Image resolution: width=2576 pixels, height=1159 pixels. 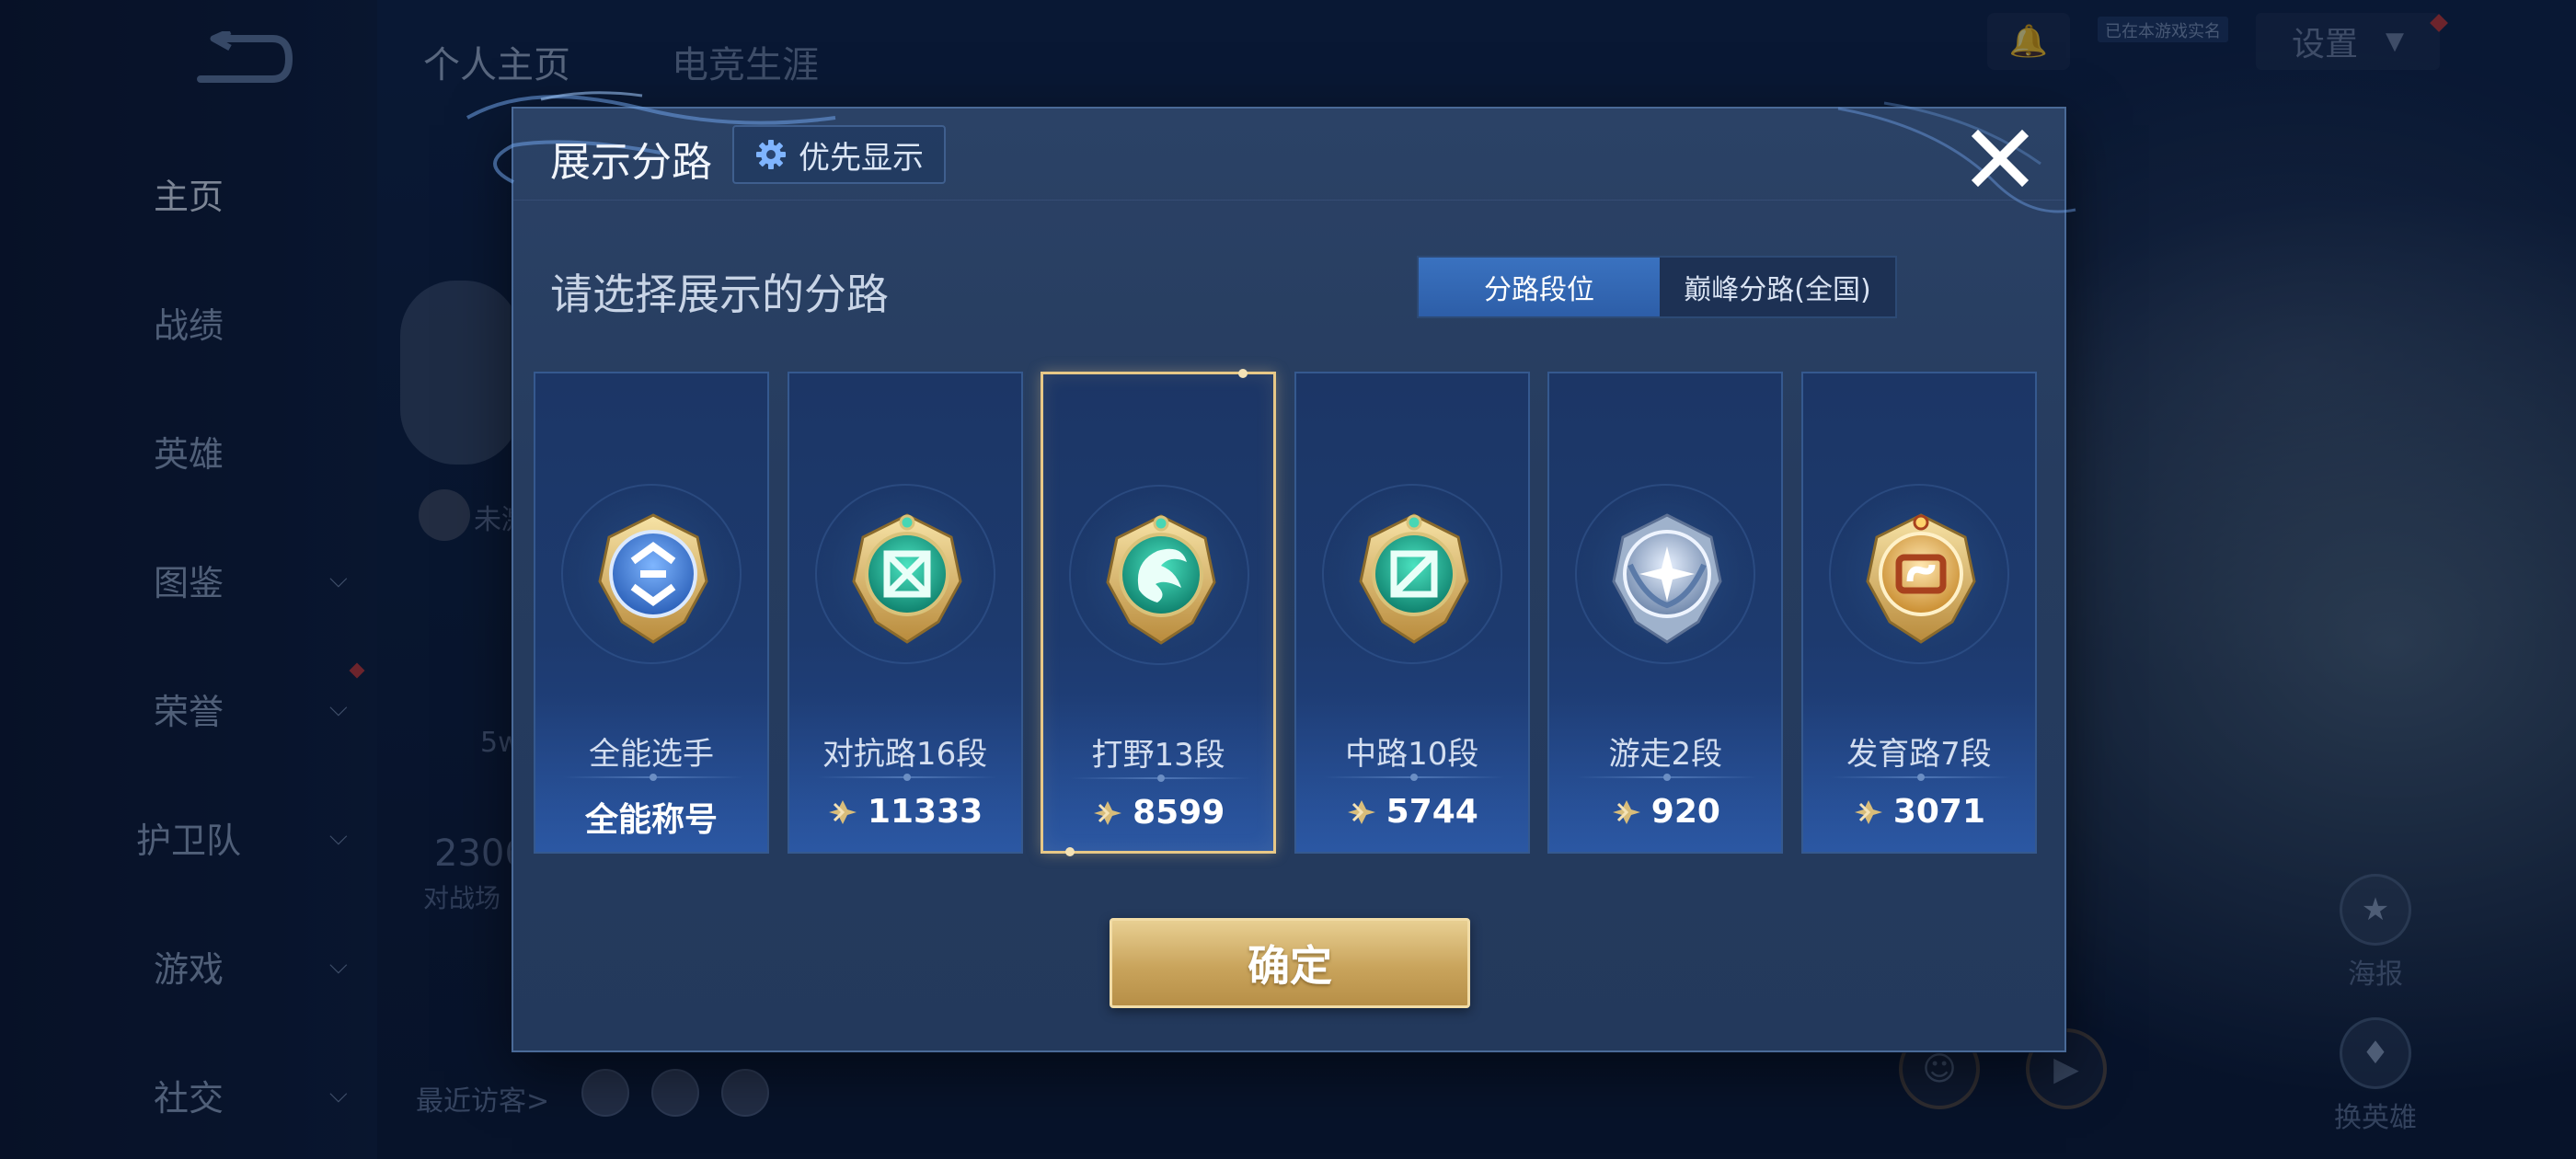 What do you see at coordinates (906, 578) in the screenshot?
I see `clash-lane-badge-icon` at bounding box center [906, 578].